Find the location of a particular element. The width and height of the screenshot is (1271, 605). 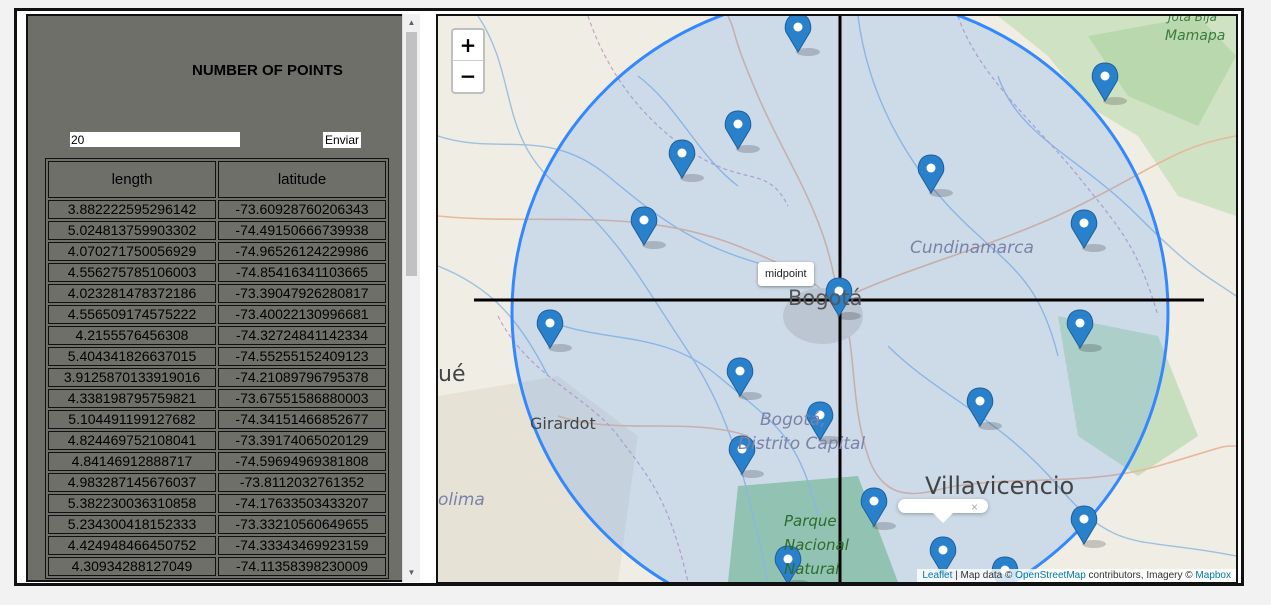

table-row: 4.556275785106003 -74.85416341103665 is located at coordinates (217, 272).